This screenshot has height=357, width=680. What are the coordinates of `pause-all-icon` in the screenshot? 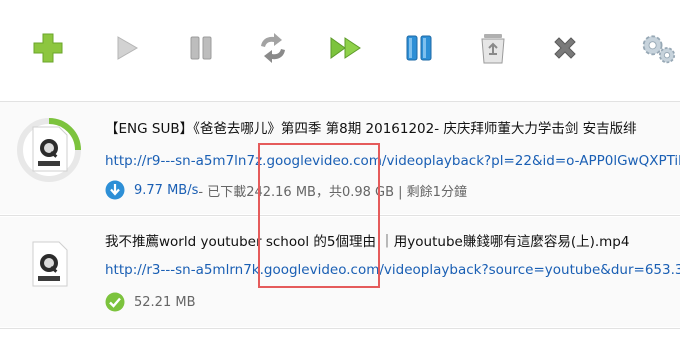 It's located at (419, 48).